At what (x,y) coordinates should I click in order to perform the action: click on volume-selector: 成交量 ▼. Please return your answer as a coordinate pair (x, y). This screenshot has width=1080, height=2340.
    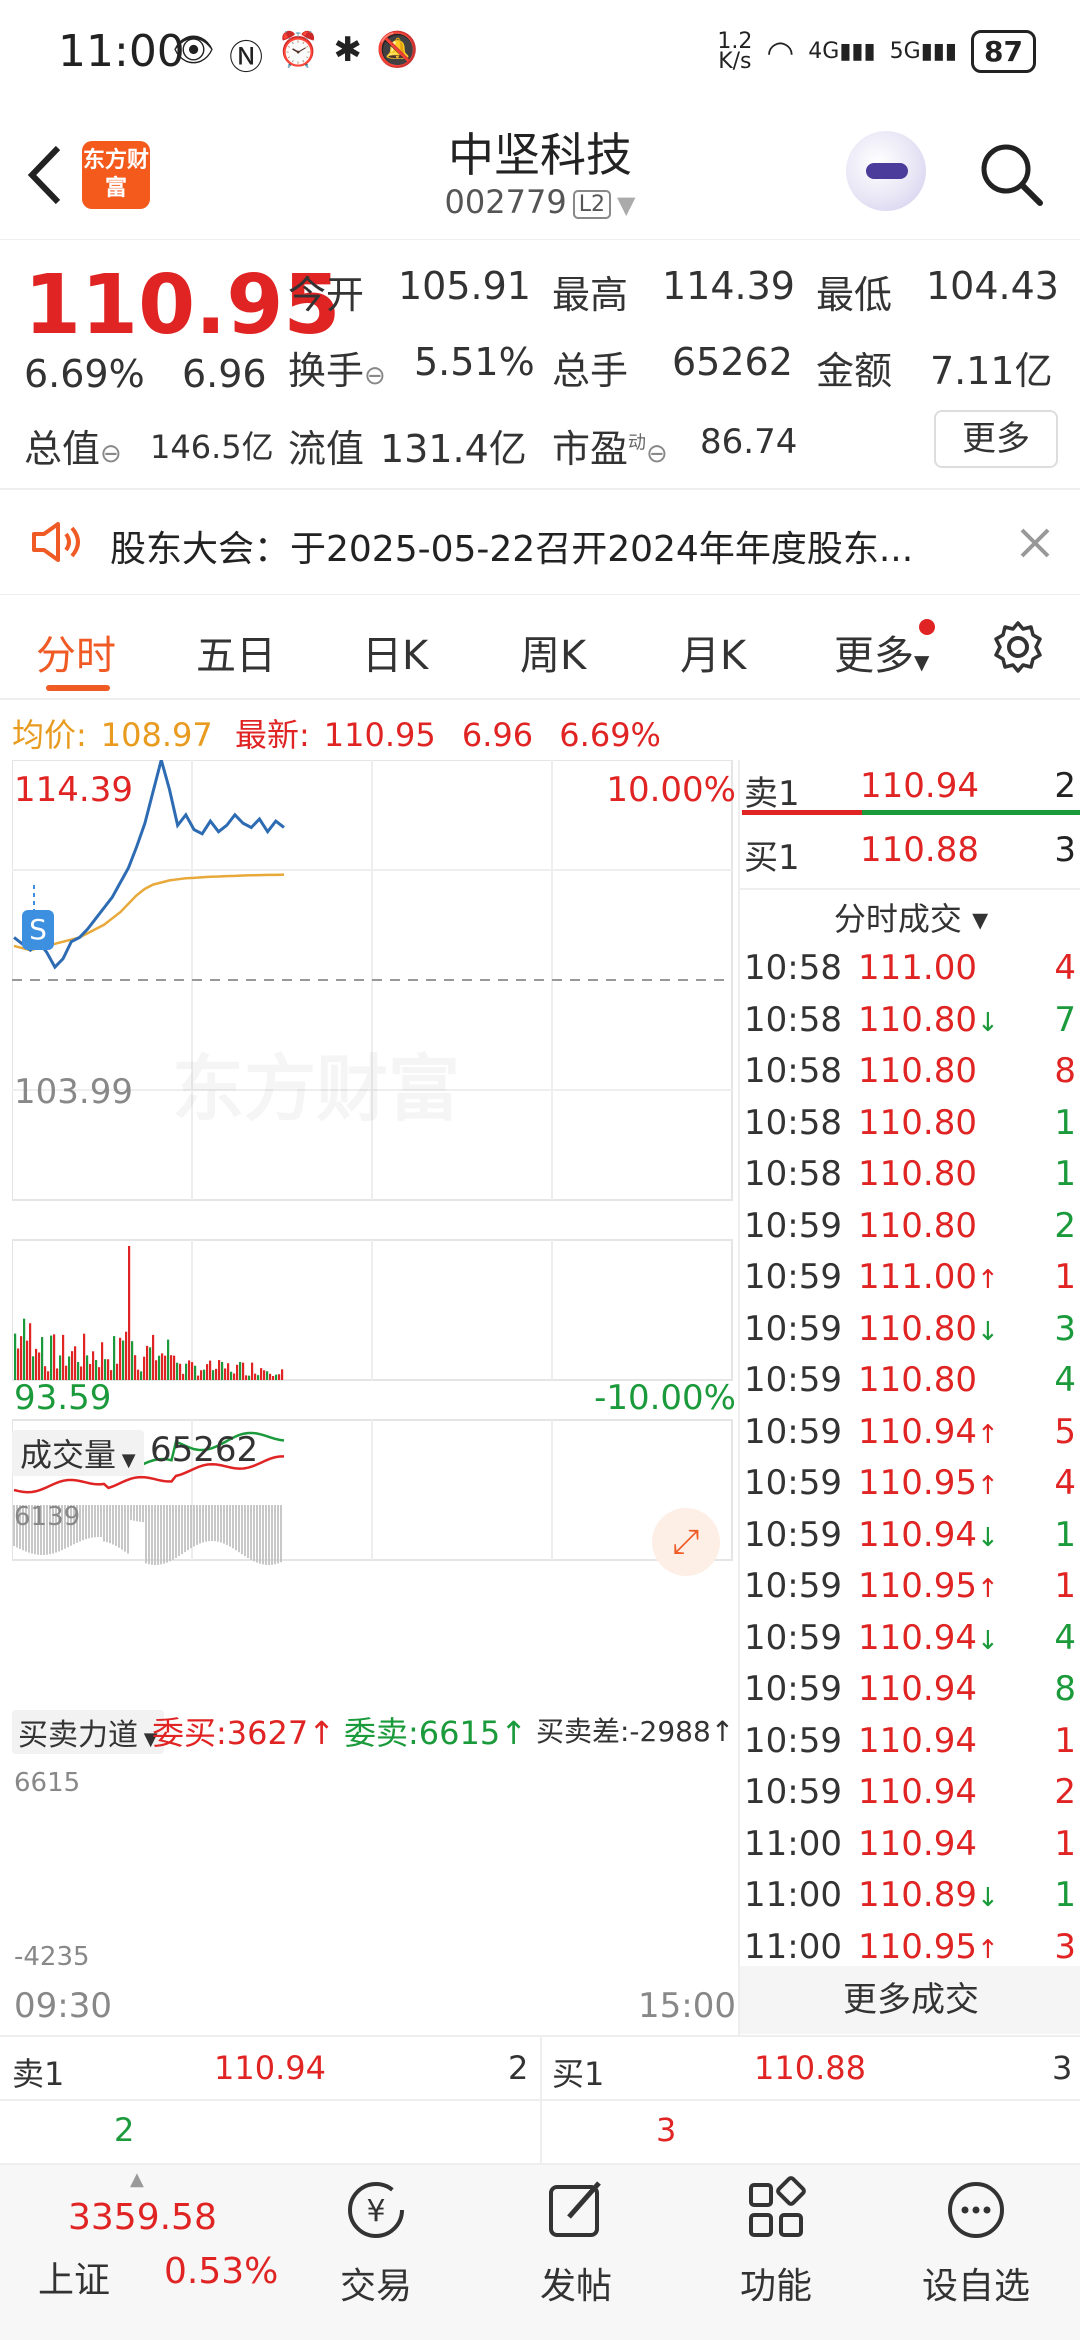
    Looking at the image, I should click on (78, 1453).